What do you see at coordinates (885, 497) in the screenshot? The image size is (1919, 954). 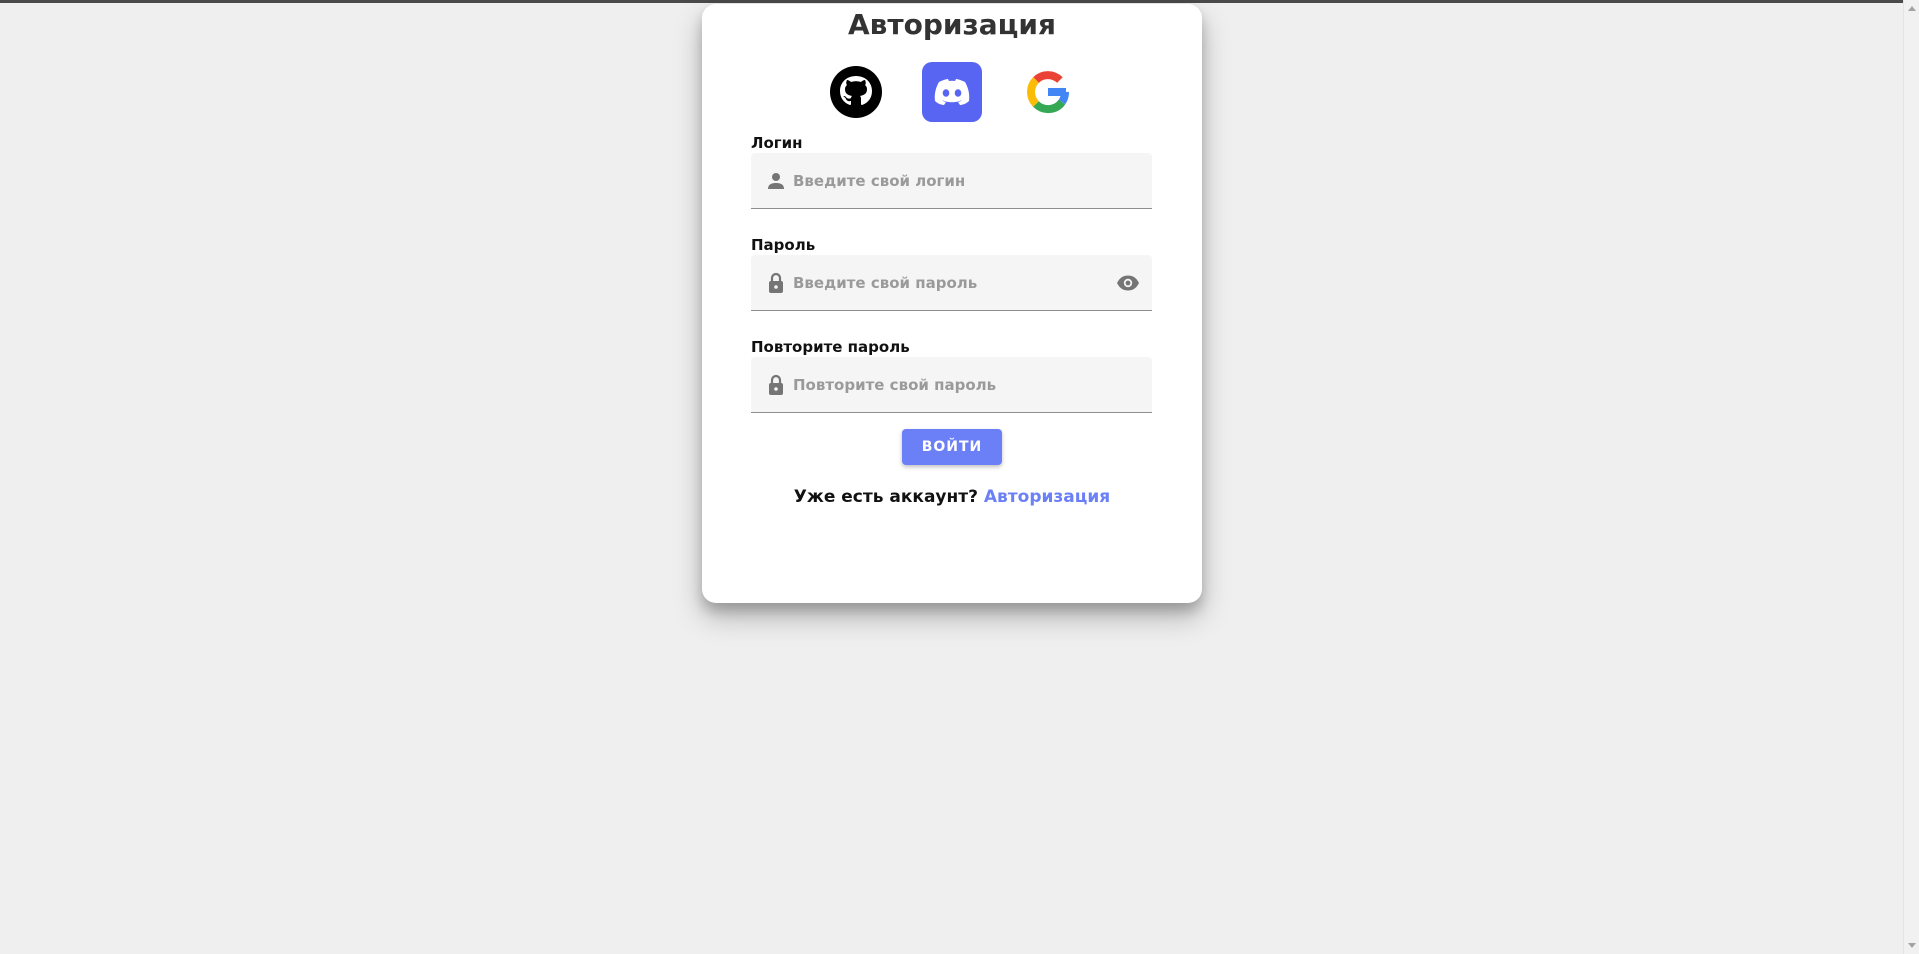 I see `footer-question: Уже есть аккаунт?` at bounding box center [885, 497].